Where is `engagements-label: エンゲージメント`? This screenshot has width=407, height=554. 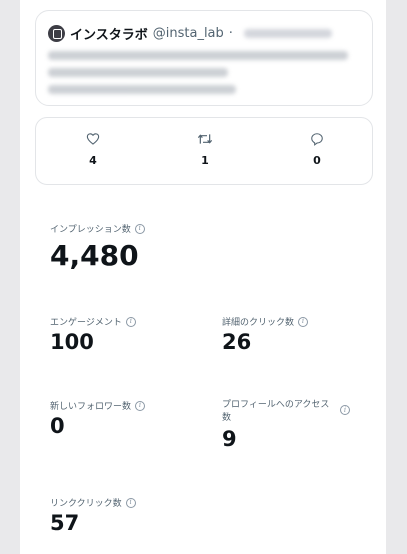 engagements-label: エンゲージメント is located at coordinates (86, 323).